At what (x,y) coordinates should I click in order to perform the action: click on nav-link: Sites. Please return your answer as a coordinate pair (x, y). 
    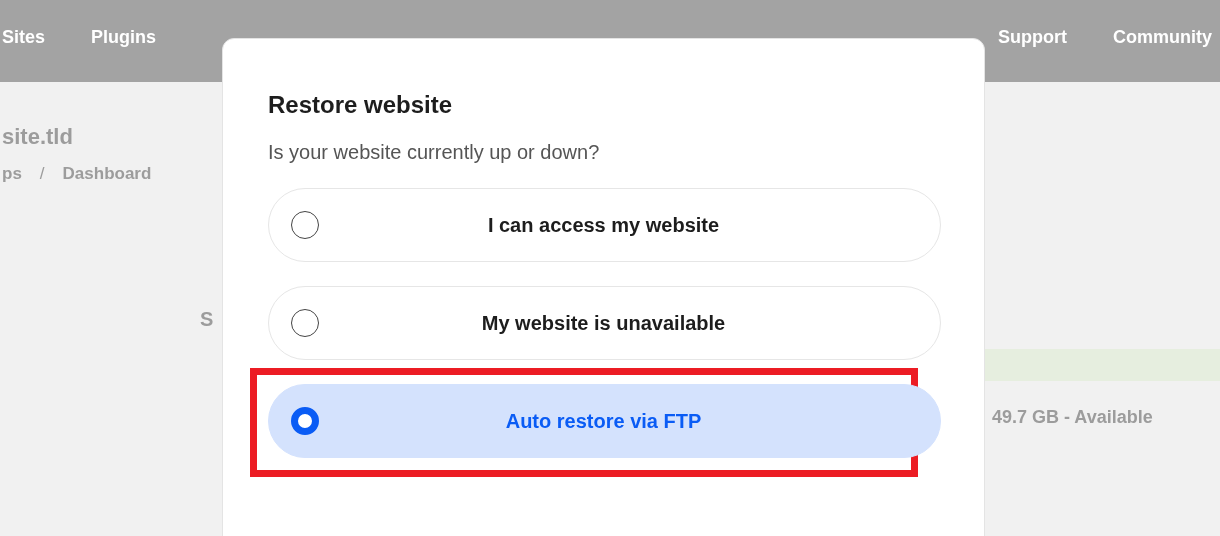
    Looking at the image, I should click on (24, 41).